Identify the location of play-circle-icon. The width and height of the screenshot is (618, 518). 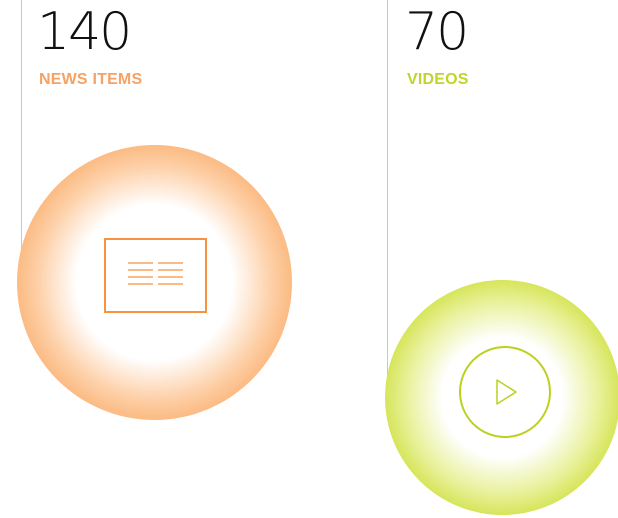
(505, 394).